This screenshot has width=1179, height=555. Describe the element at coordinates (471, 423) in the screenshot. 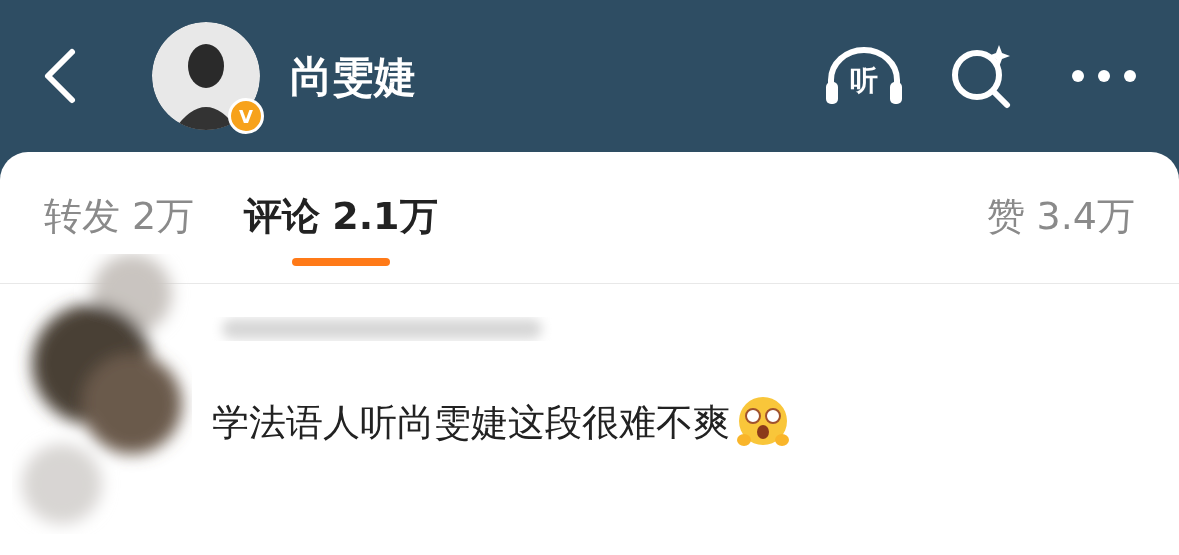

I see `comment-text: 学法语人听尚雯婕这段很难不爽` at that location.